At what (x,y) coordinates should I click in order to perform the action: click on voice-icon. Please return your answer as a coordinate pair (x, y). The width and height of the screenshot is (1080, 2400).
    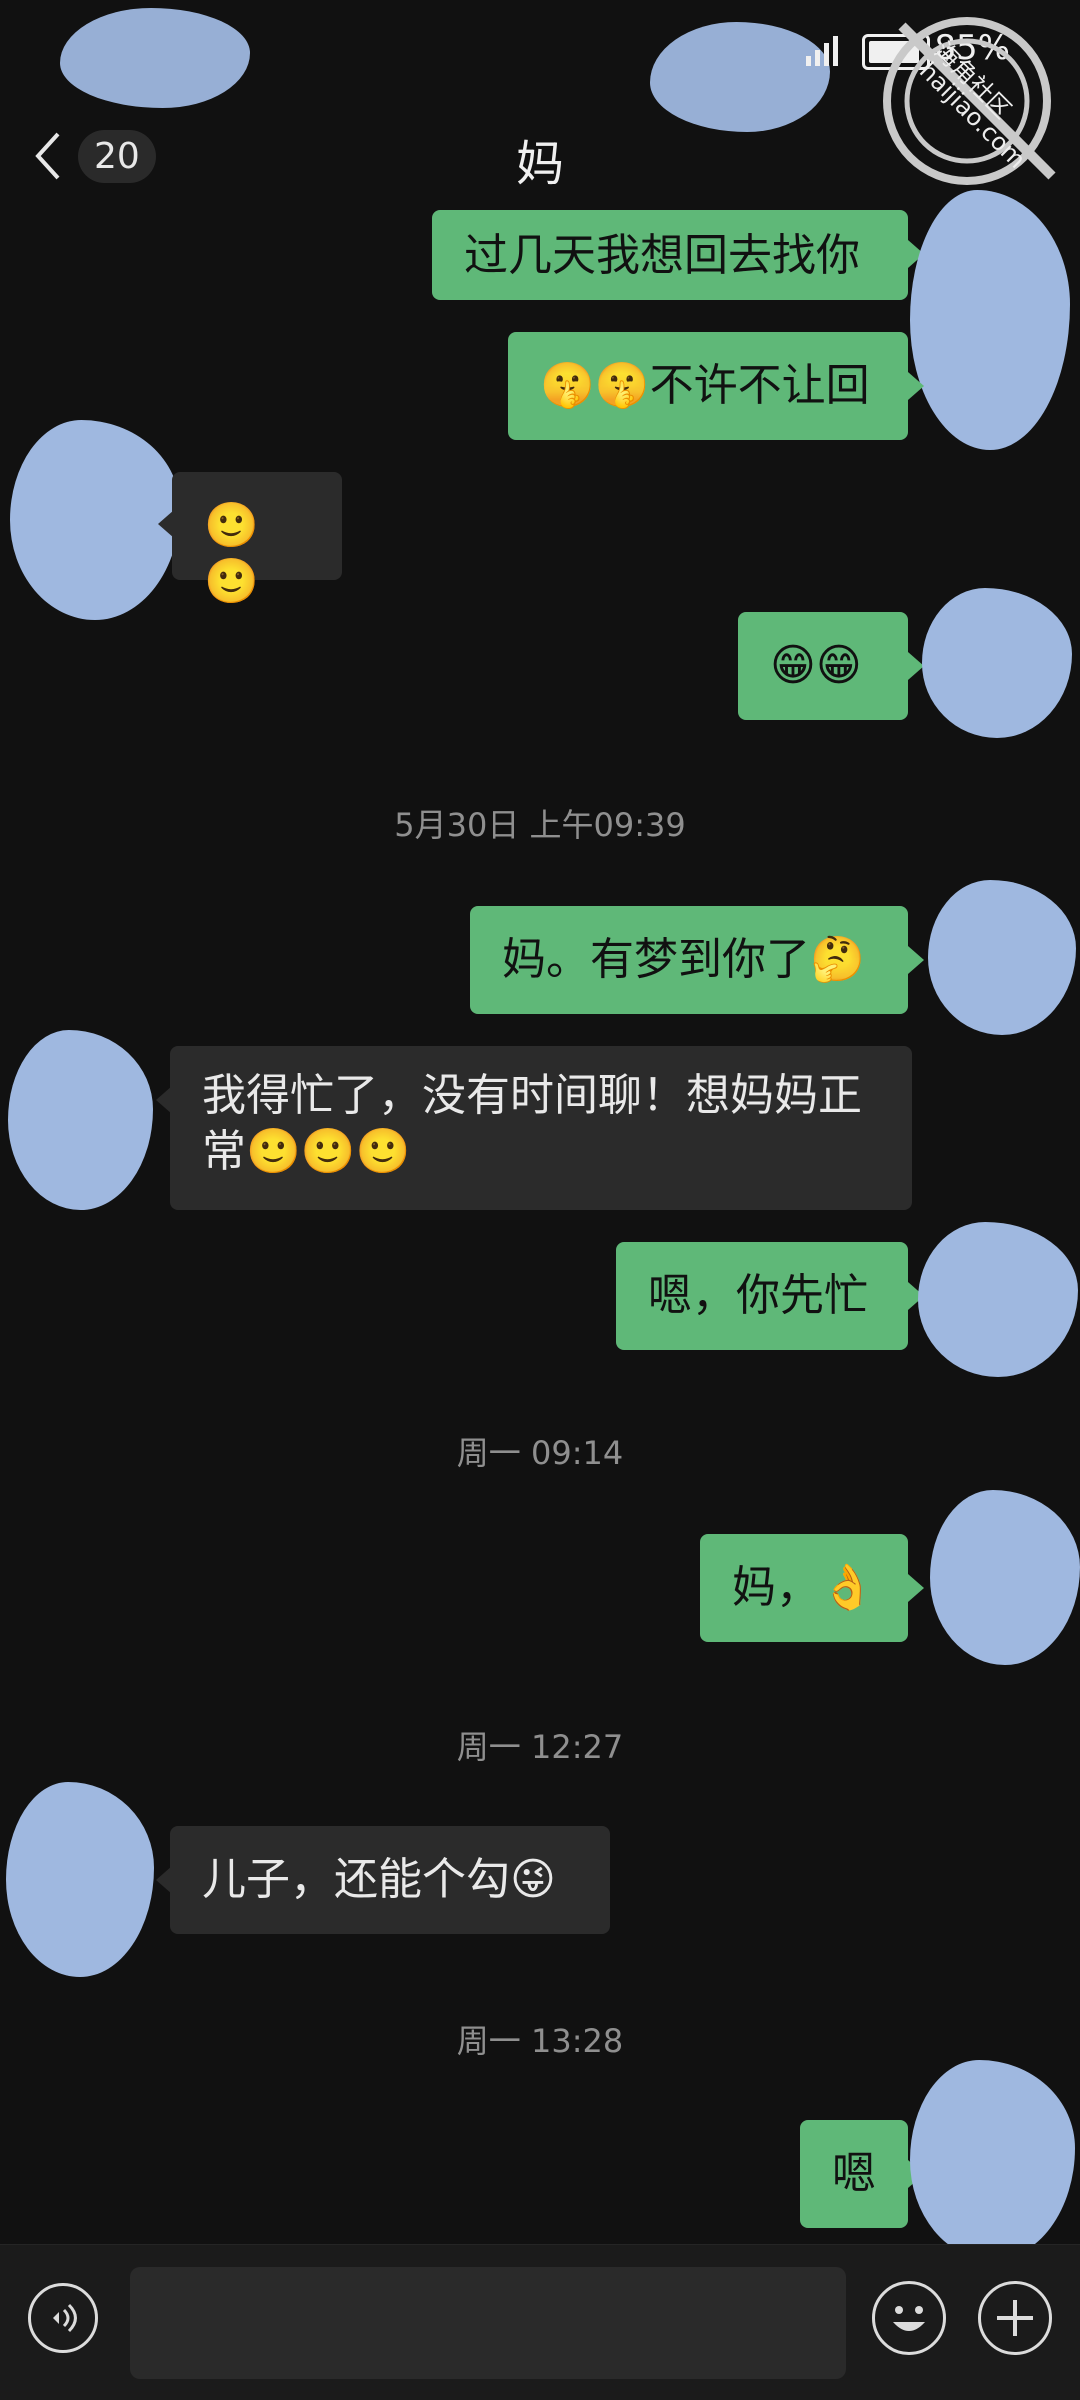
    Looking at the image, I should click on (65, 2318).